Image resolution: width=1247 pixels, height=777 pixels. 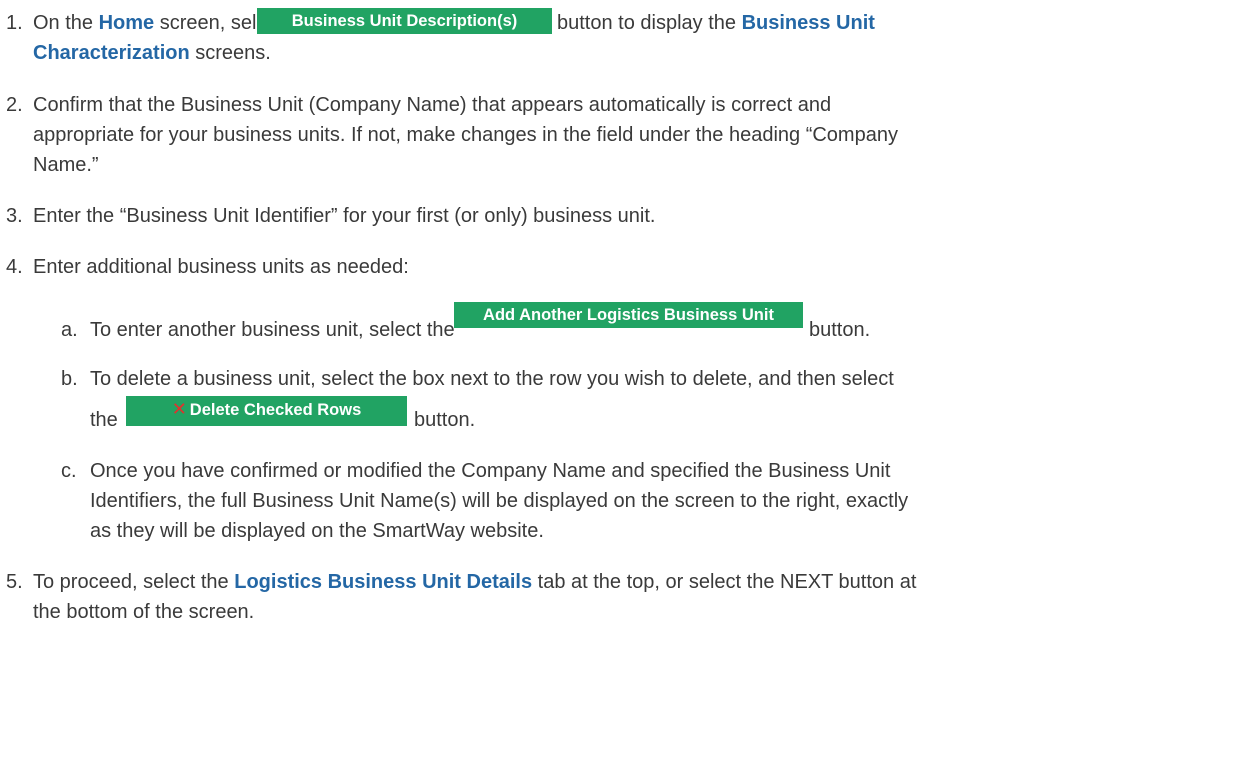 What do you see at coordinates (445, 420) in the screenshot?
I see `step-4b-post: button.` at bounding box center [445, 420].